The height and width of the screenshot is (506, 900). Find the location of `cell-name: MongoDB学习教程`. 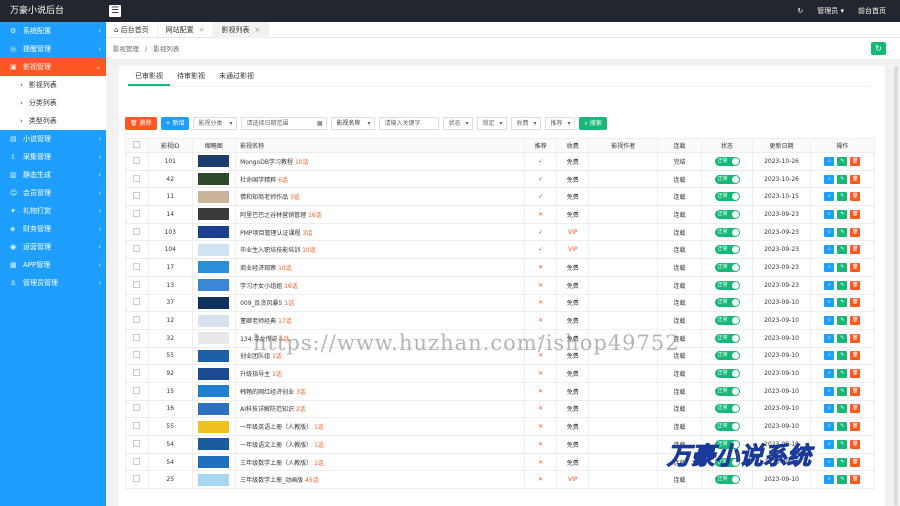

cell-name: MongoDB学习教程 is located at coordinates (266, 162).